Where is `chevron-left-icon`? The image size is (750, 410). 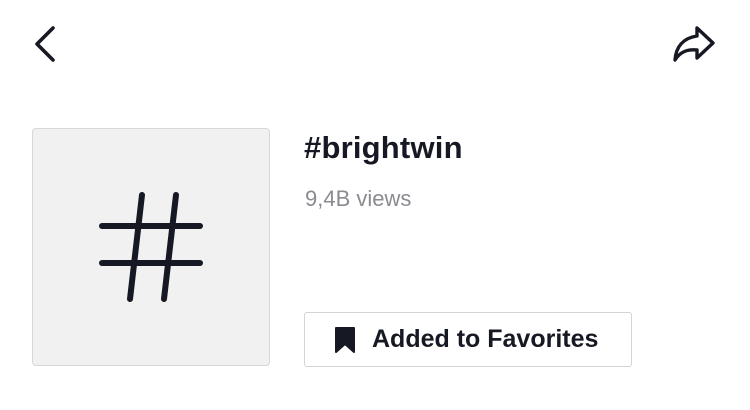
chevron-left-icon is located at coordinates (45, 44).